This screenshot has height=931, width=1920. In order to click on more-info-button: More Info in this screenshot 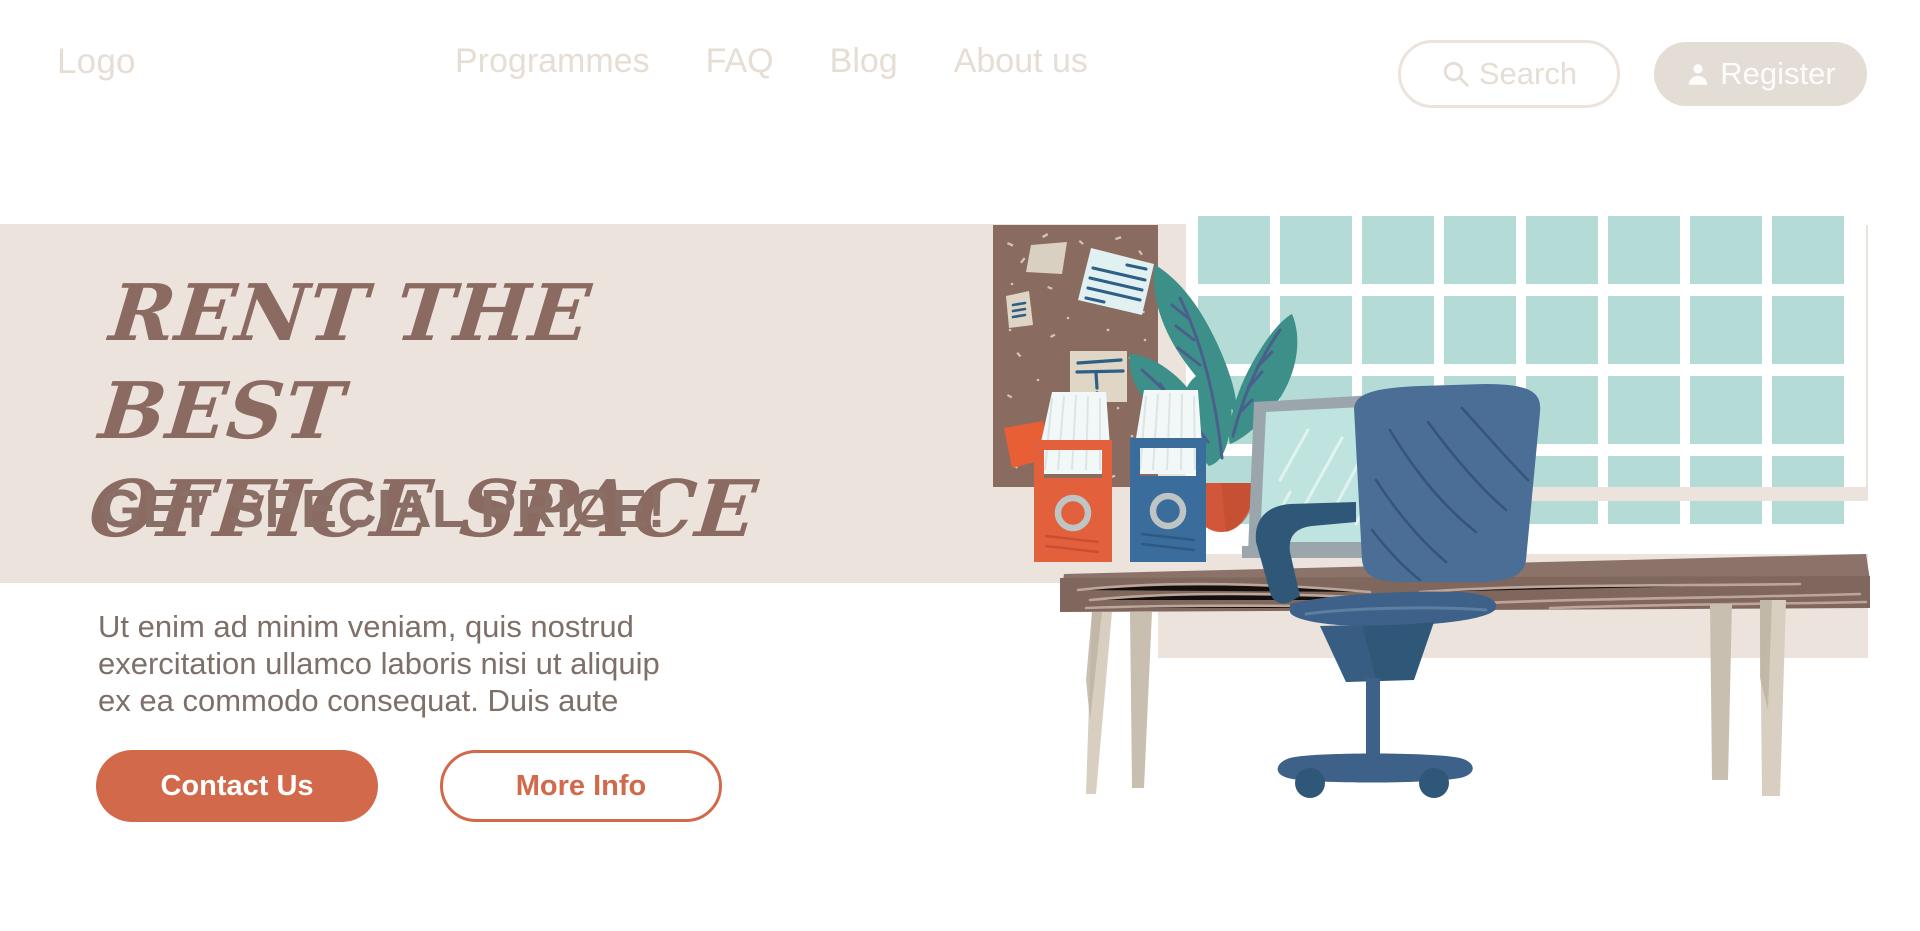, I will do `click(581, 786)`.